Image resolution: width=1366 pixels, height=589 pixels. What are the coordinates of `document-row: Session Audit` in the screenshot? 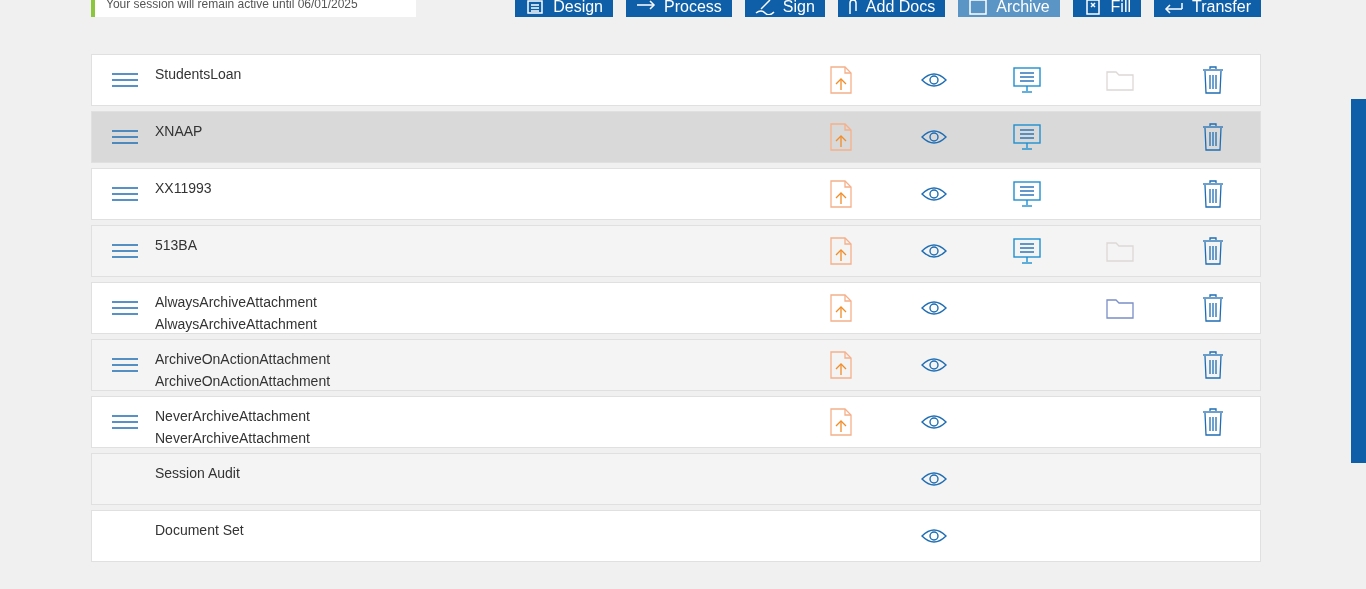 It's located at (676, 479).